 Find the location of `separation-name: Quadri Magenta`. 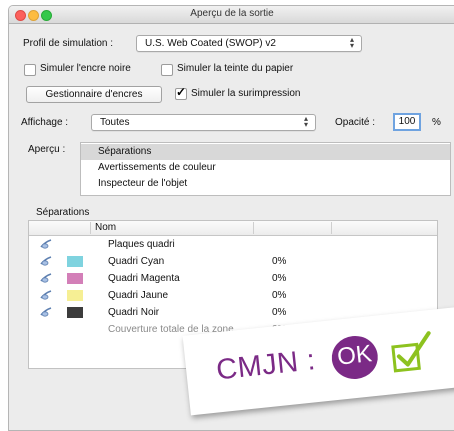

separation-name: Quadri Magenta is located at coordinates (144, 278).